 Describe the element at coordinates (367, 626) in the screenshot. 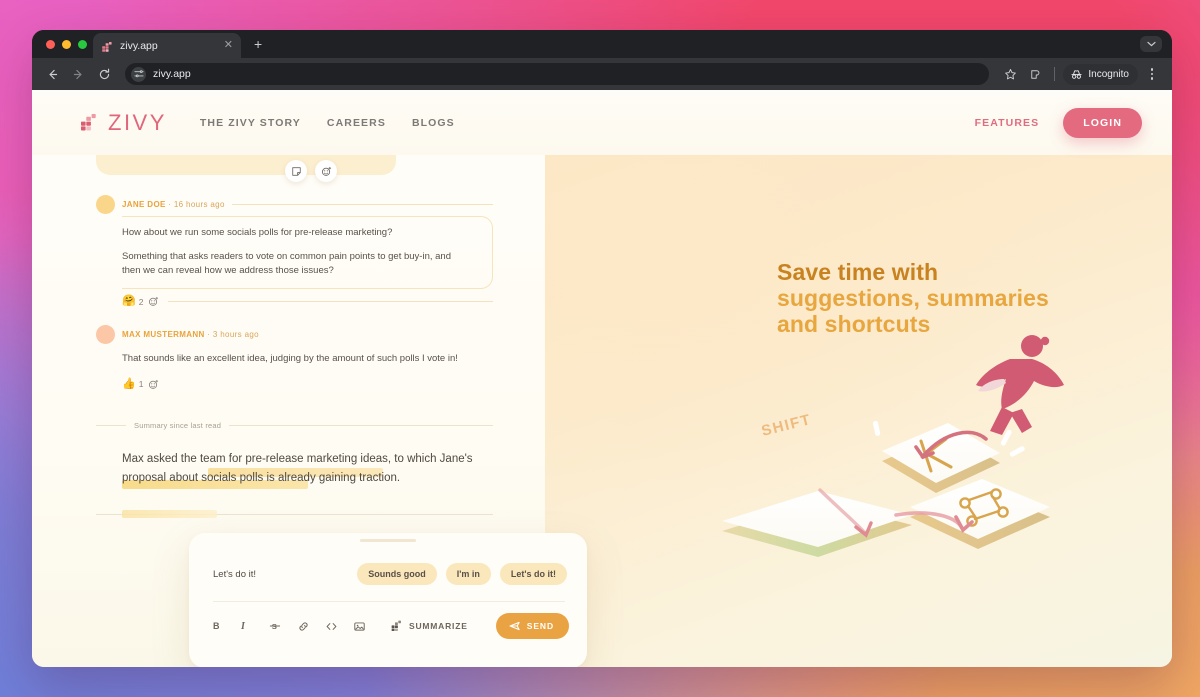

I see `image-icon` at that location.